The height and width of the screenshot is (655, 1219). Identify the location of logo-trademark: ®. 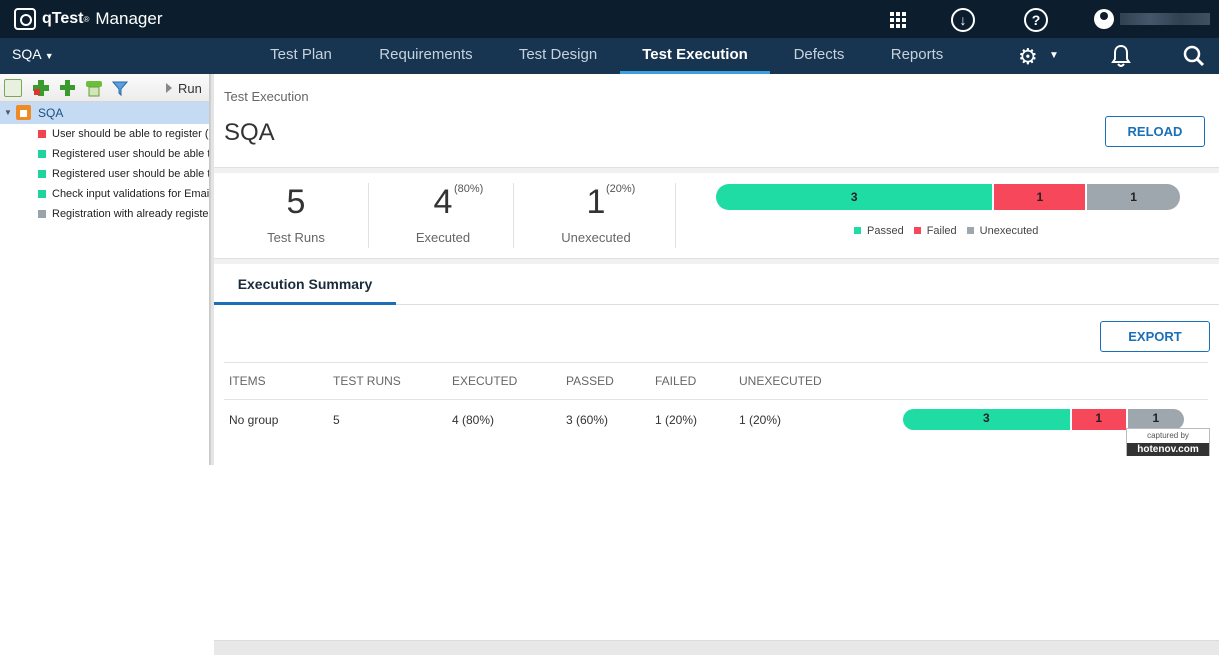
(86, 19).